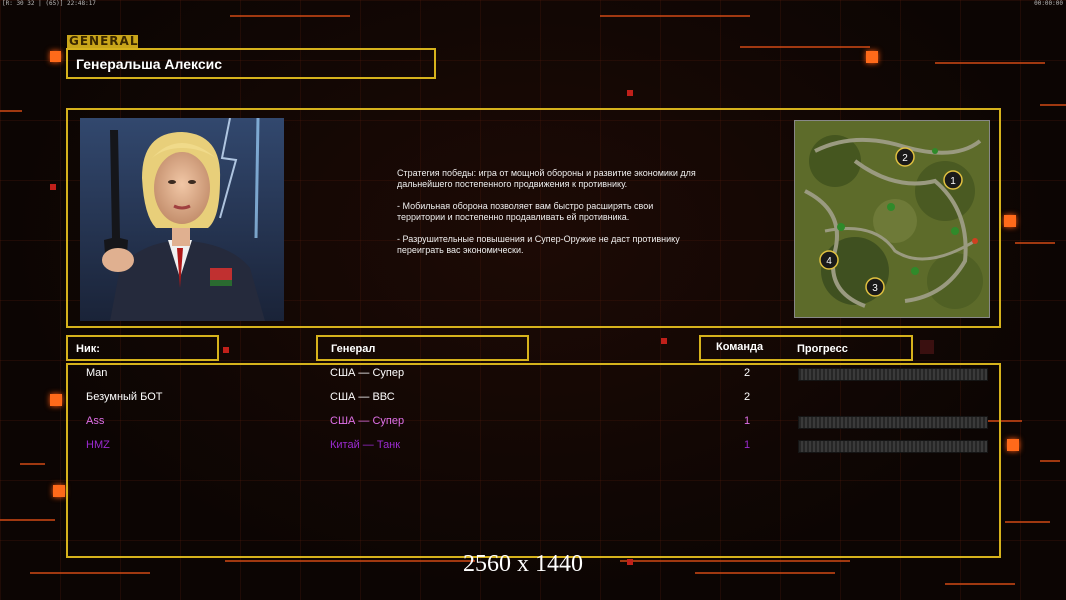 Image resolution: width=1066 pixels, height=600 pixels. I want to click on resolution-watermark: 2560 x 1440, so click(523, 564).